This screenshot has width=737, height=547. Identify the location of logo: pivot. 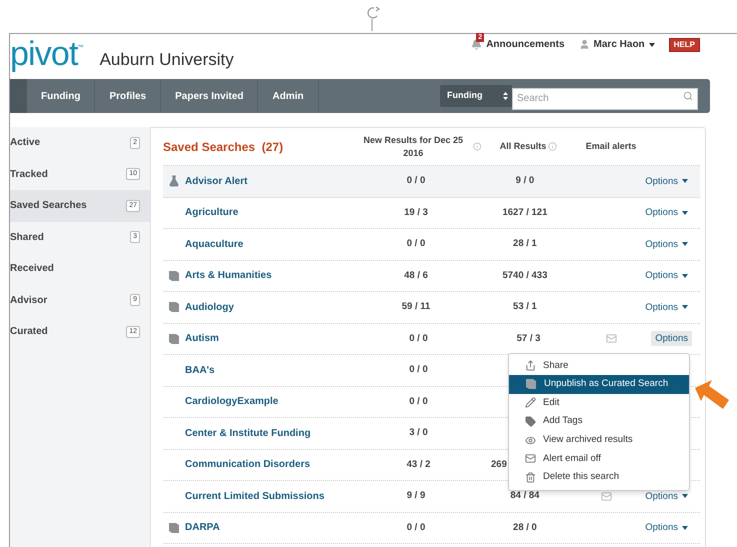
(44, 54).